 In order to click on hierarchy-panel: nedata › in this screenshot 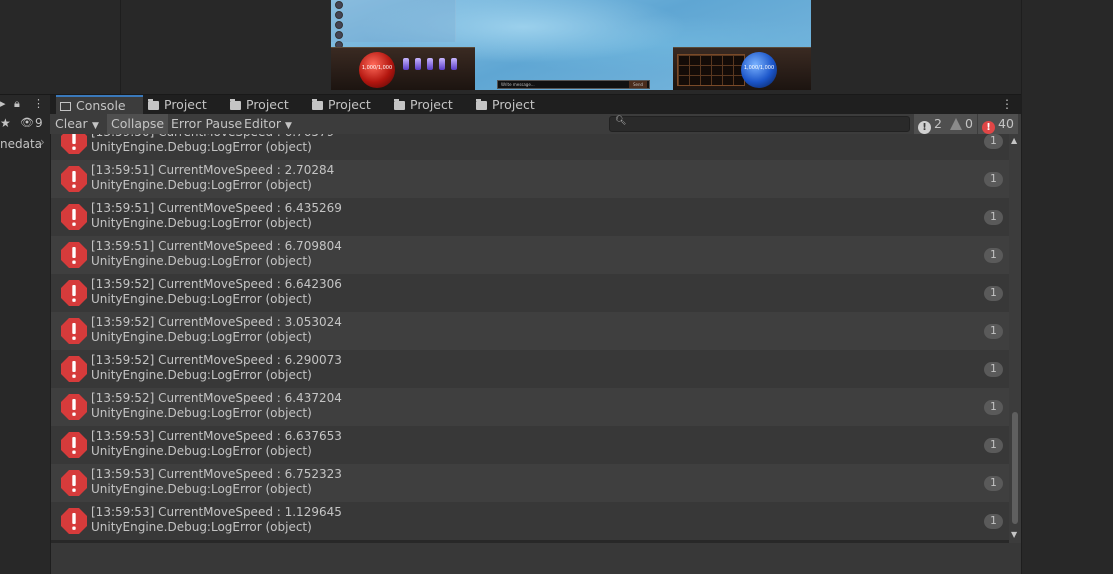, I will do `click(25, 354)`.